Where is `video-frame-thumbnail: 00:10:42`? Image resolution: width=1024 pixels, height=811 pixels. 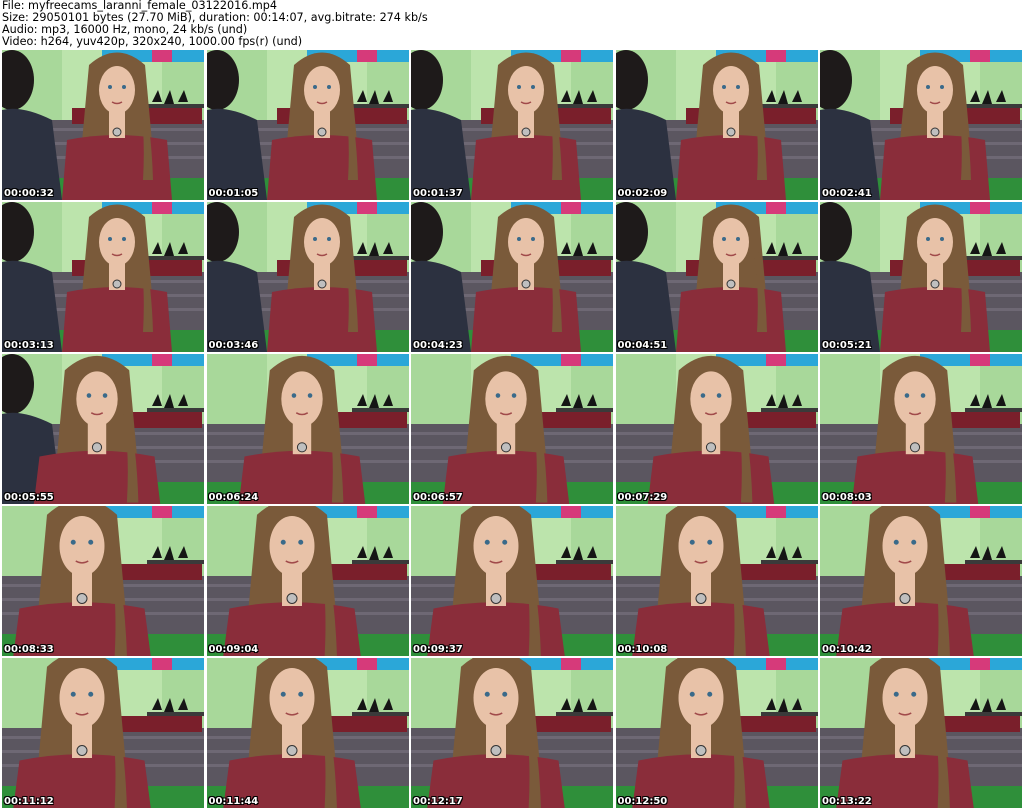
video-frame-thumbnail: 00:10:42 is located at coordinates (921, 581).